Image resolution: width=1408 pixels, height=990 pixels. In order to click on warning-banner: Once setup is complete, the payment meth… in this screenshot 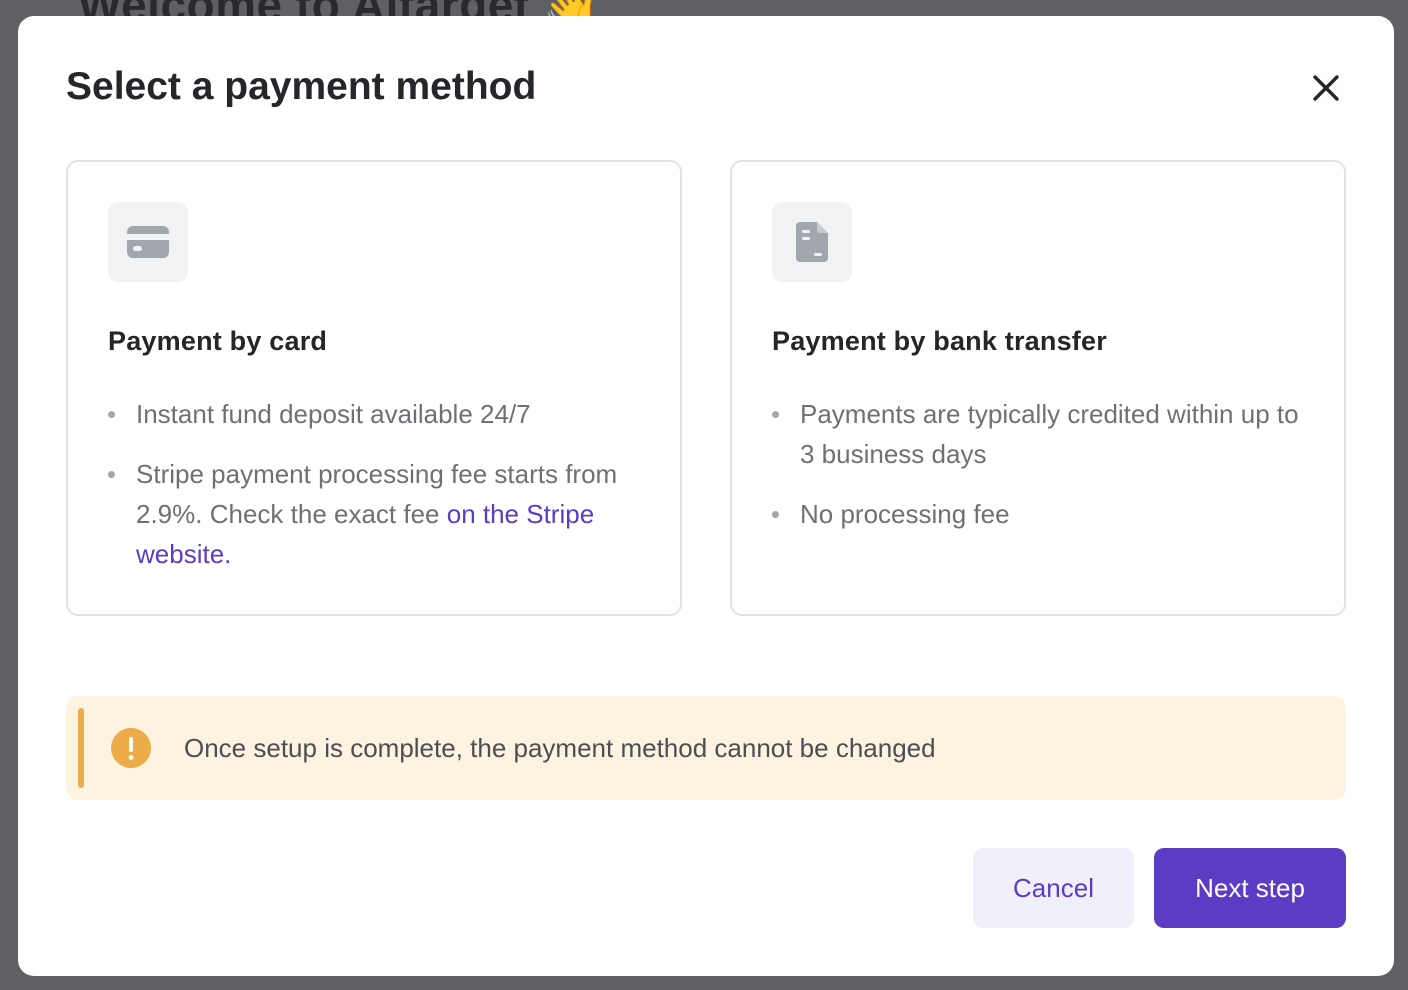, I will do `click(706, 748)`.